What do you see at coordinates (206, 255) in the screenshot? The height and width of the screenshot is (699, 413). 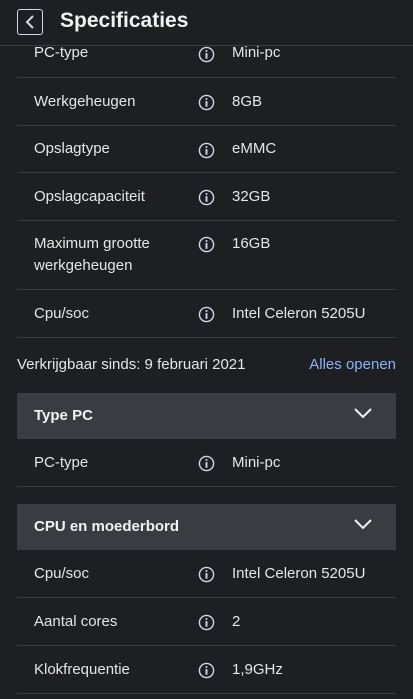 I see `spec-row-max-werkgeheugen: Maximum grootte werkgeheugen 16GB` at bounding box center [206, 255].